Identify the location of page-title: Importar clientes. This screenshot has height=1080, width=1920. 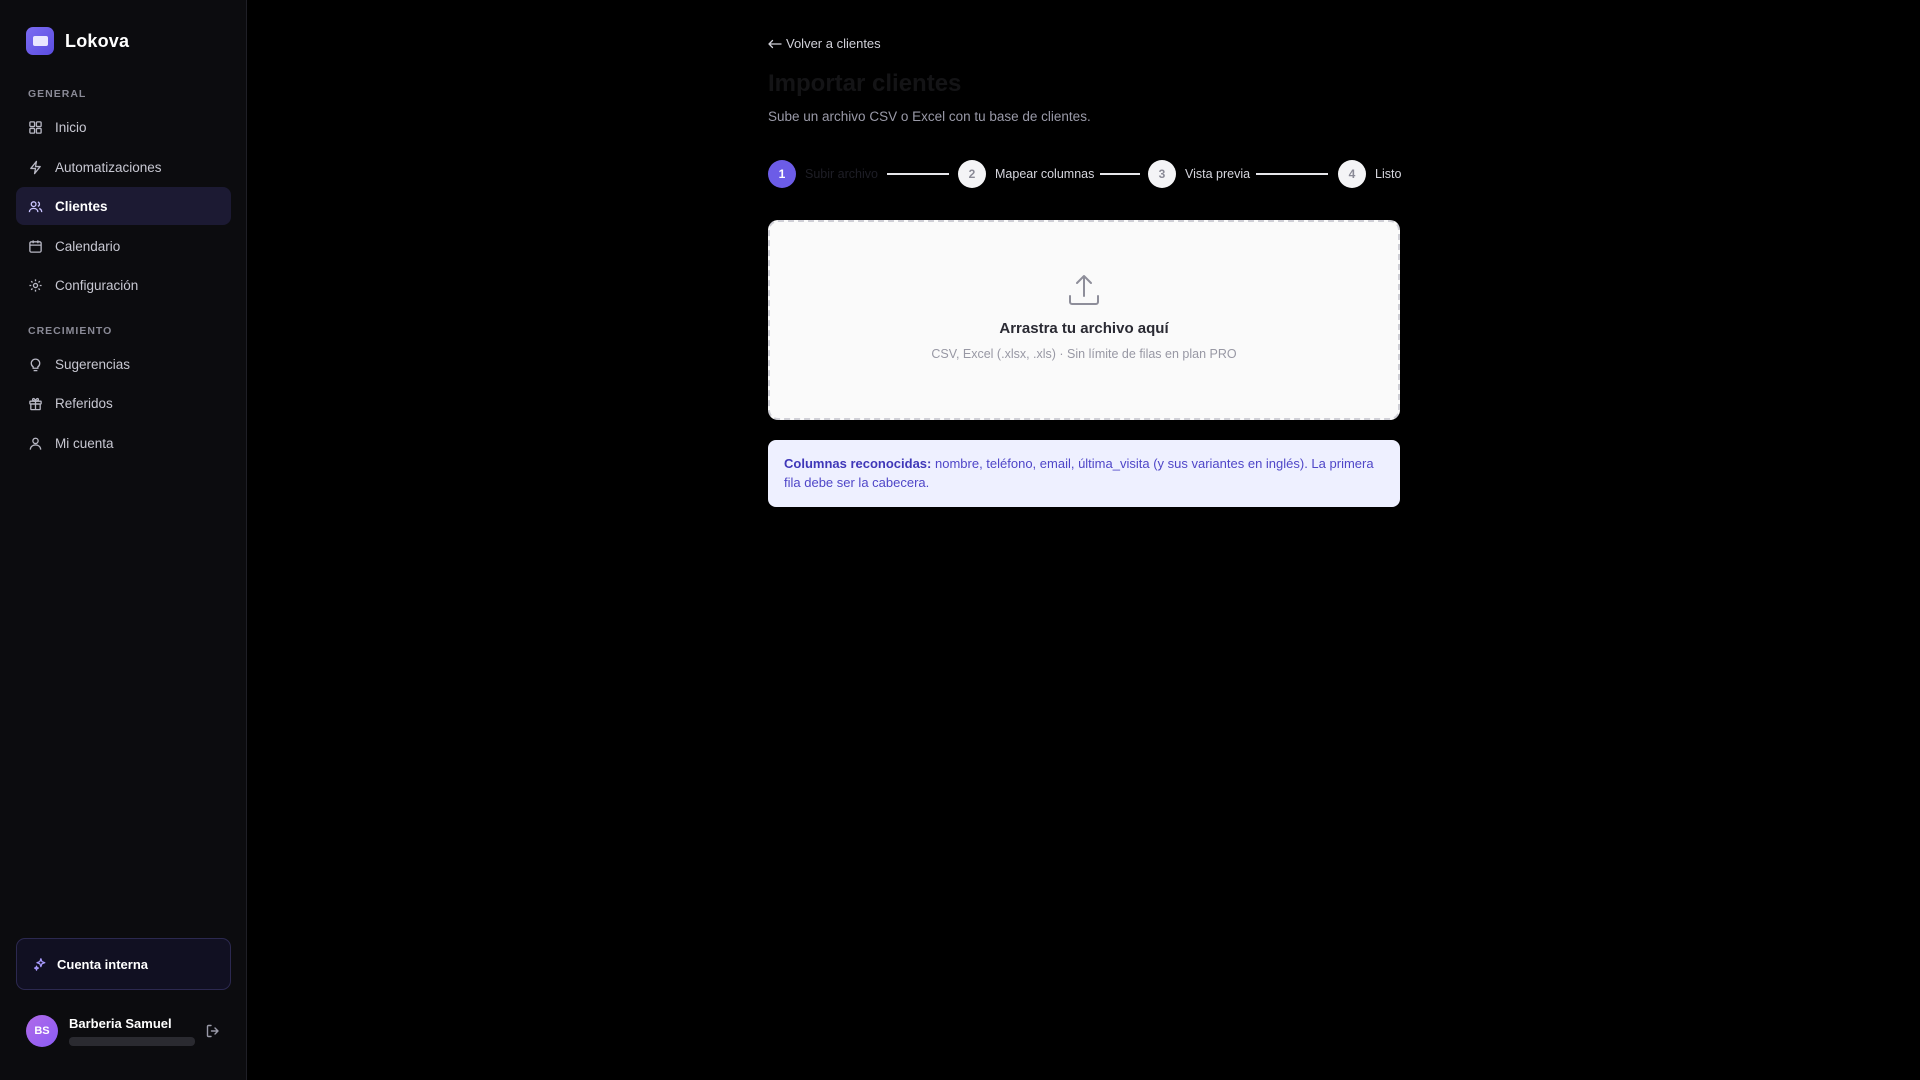
(865, 83).